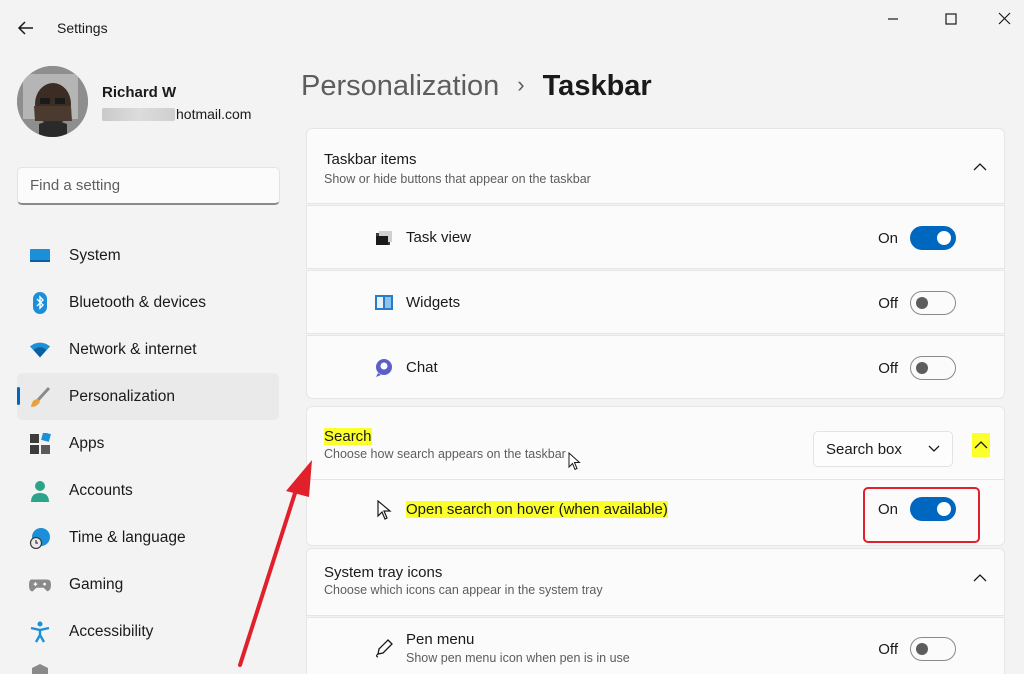  What do you see at coordinates (655, 237) in the screenshot?
I see `taskbar-item-row-task-view: Task view On` at bounding box center [655, 237].